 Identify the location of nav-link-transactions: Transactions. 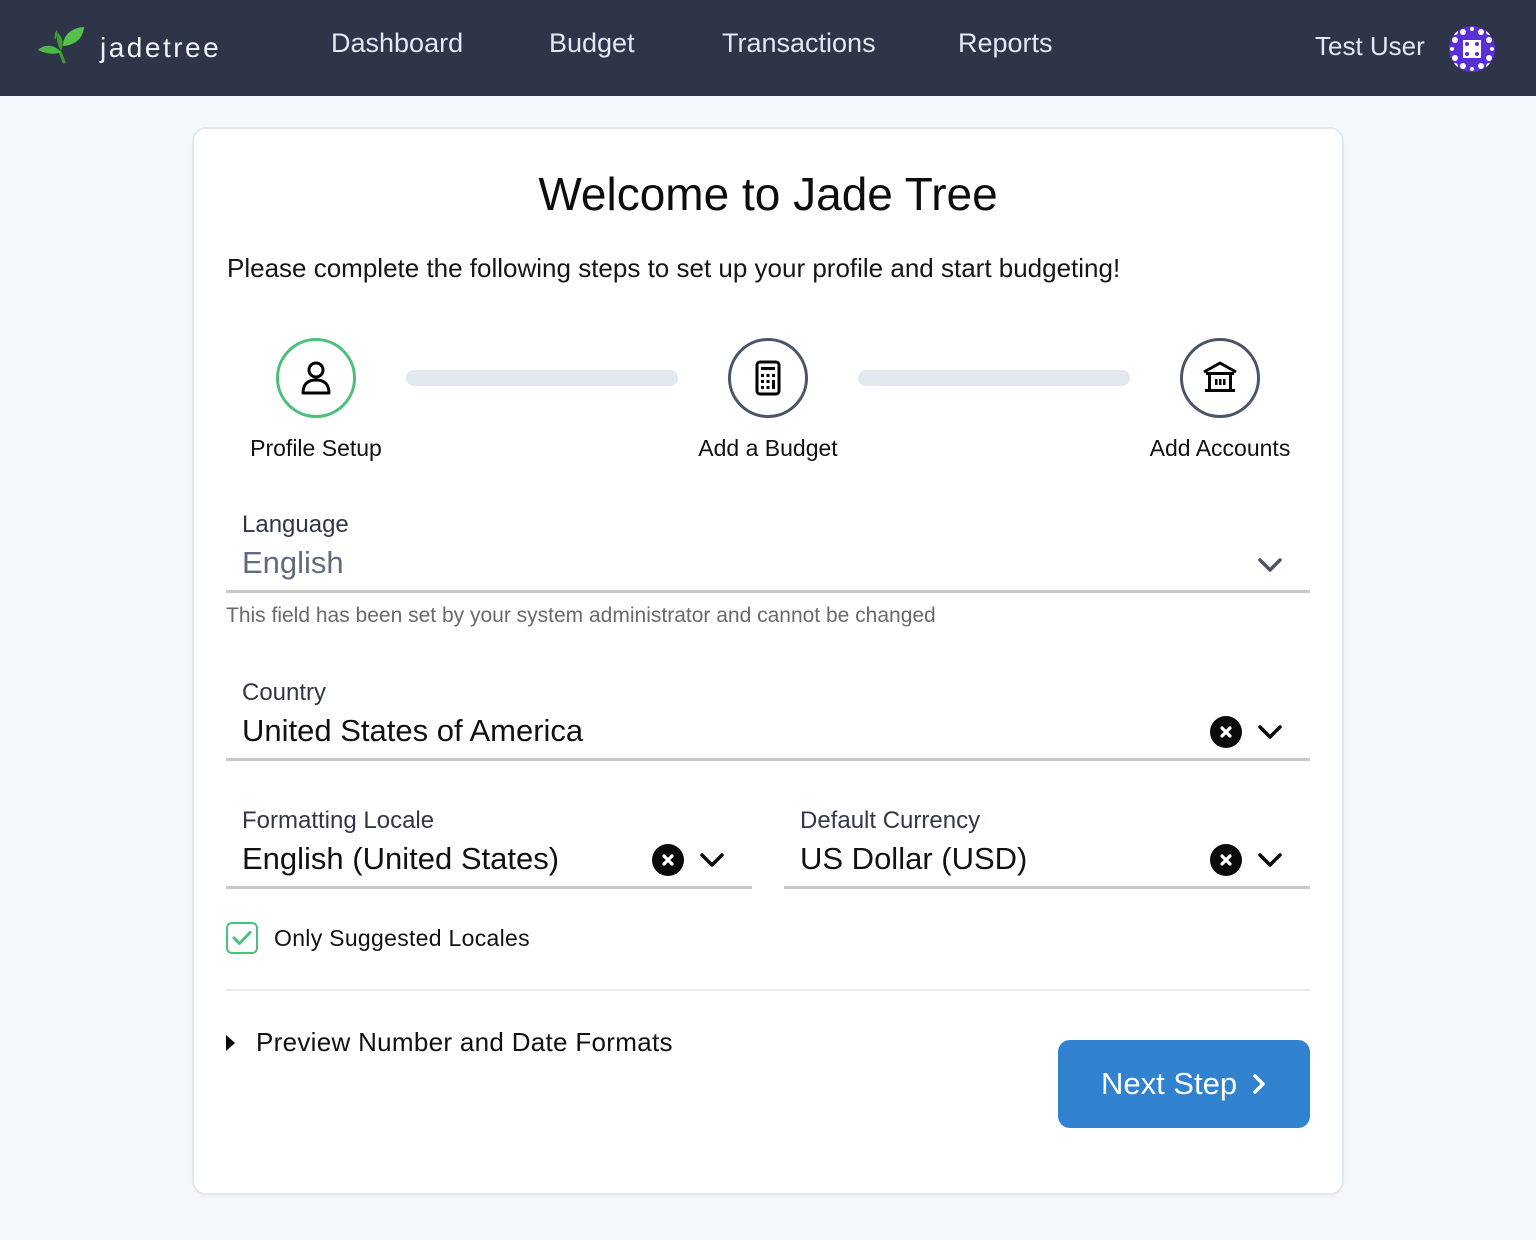
(799, 43).